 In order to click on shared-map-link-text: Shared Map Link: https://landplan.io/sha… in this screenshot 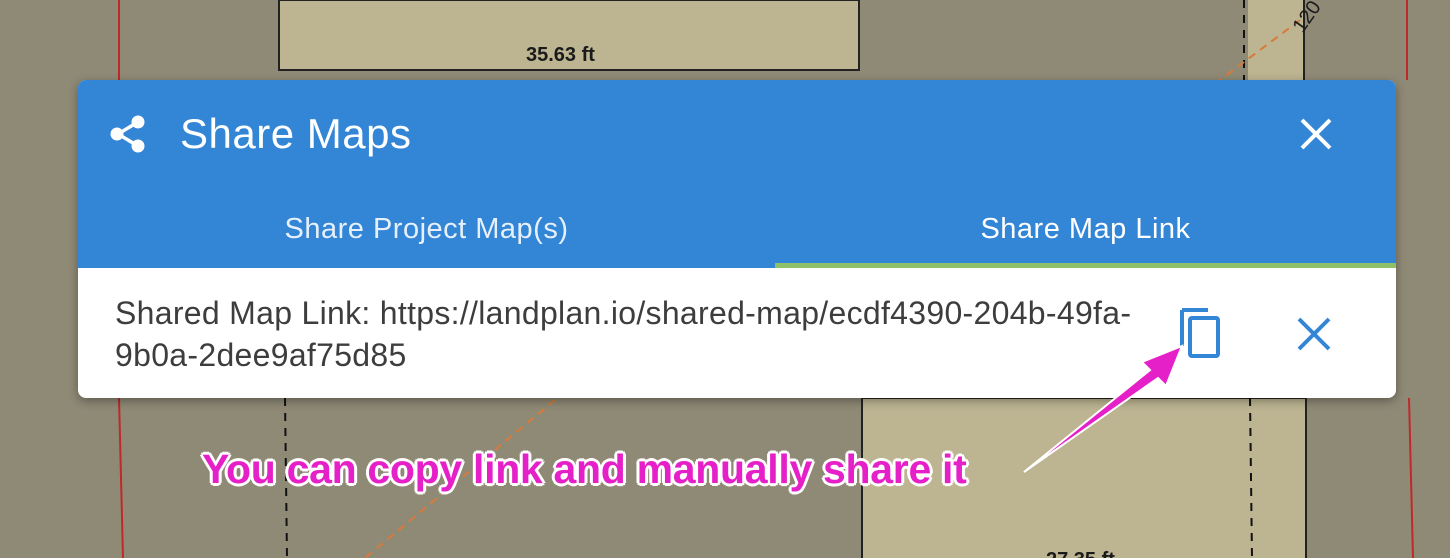, I will do `click(623, 334)`.